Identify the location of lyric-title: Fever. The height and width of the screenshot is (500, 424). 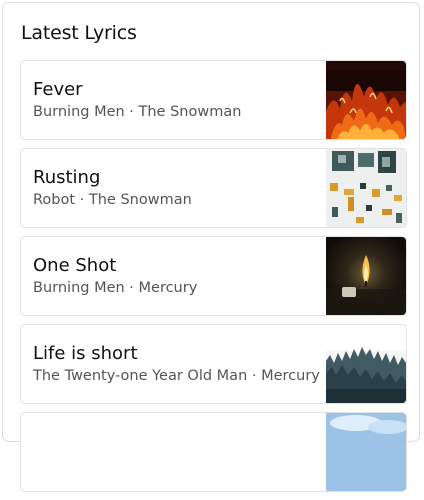
(178, 90).